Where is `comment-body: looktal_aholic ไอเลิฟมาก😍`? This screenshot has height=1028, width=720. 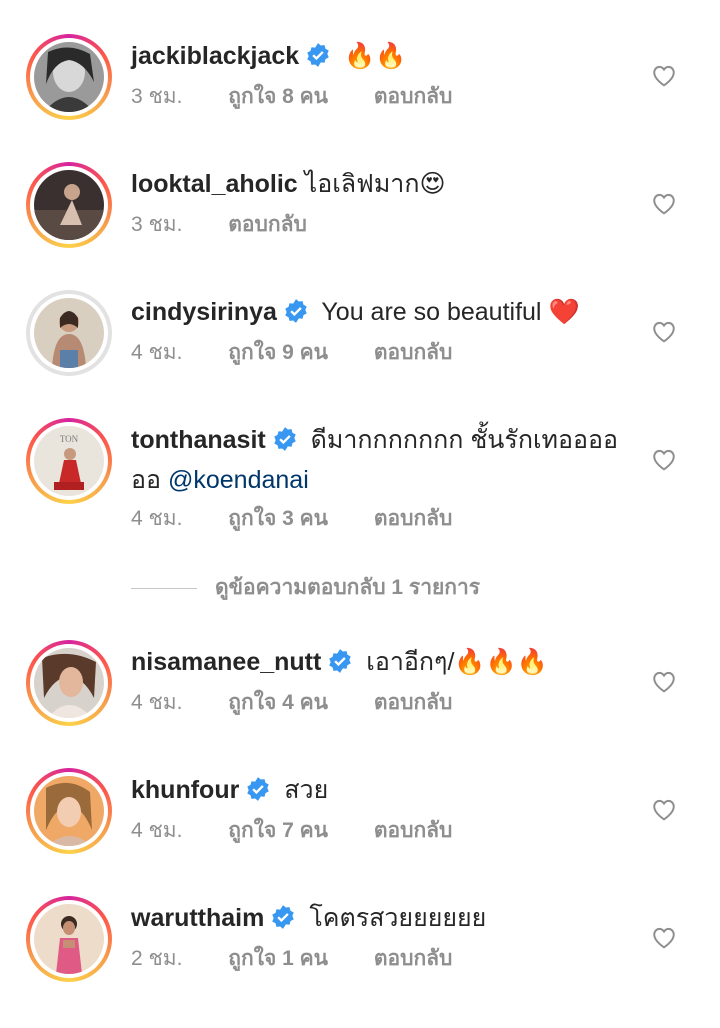
comment-body: looktal_aholic ไอเลิฟมาก😍 is located at coordinates (380, 184).